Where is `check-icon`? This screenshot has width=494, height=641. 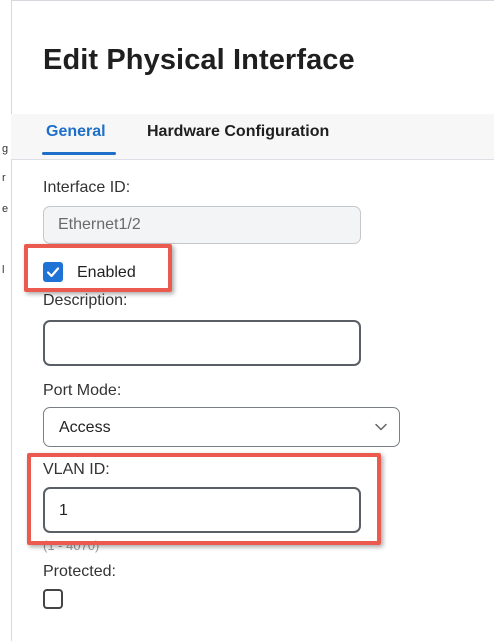
check-icon is located at coordinates (53, 272).